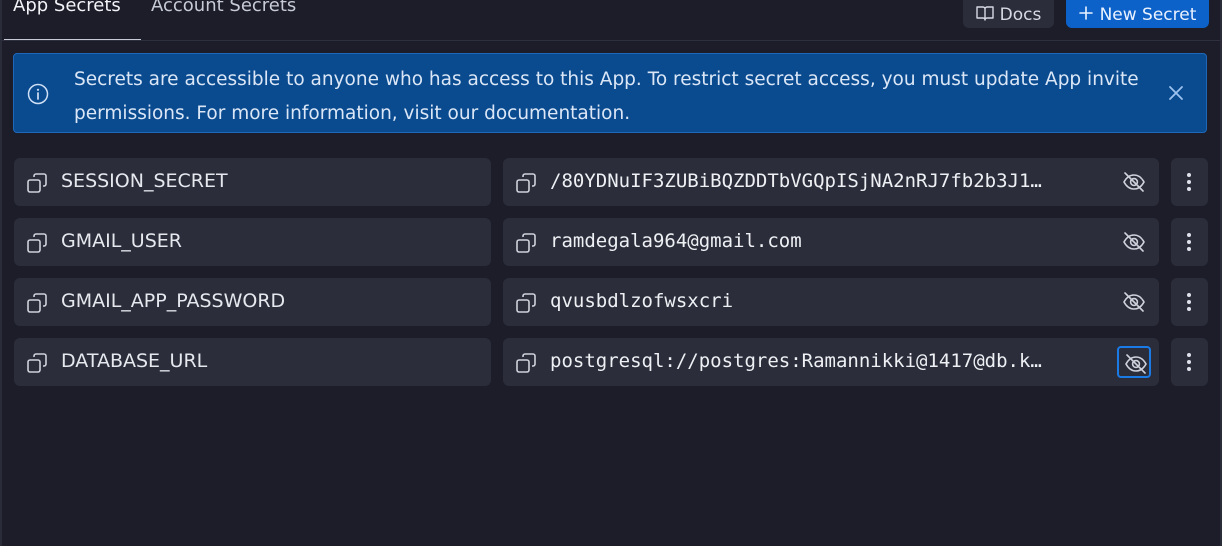  Describe the element at coordinates (173, 301) in the screenshot. I see `secret-key: GMAIL_APP_PASSWORD` at that location.